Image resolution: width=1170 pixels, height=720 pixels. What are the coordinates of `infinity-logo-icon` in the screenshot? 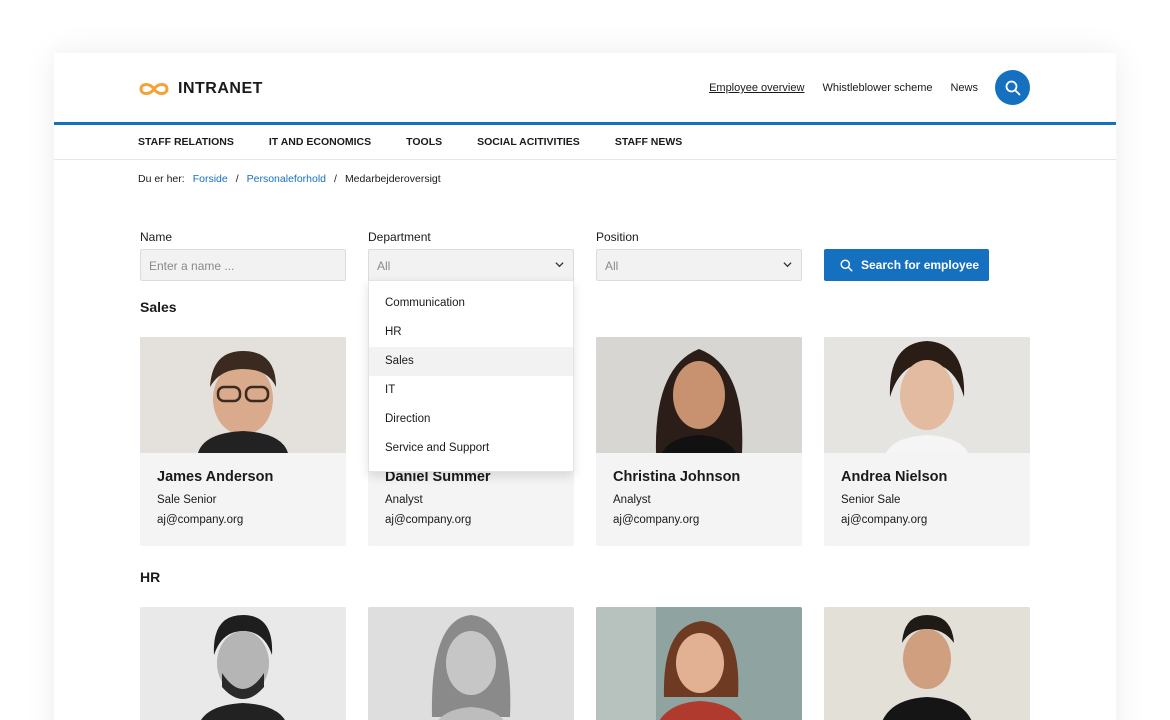 It's located at (154, 89).